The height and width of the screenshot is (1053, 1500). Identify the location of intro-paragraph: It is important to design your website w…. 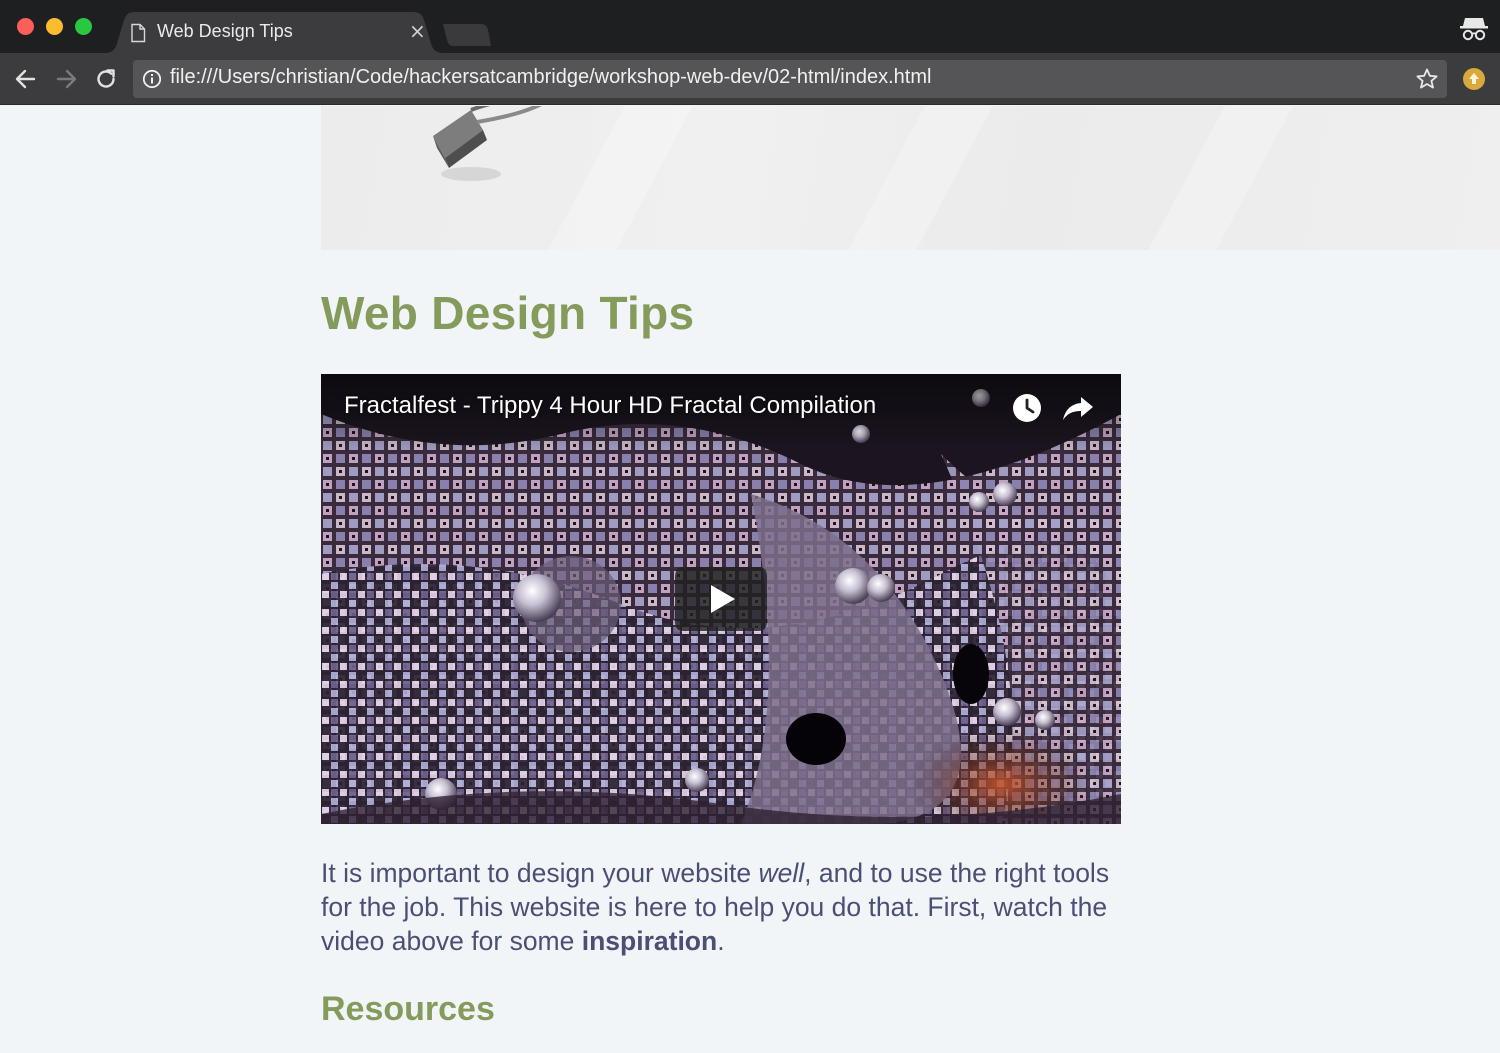
(715, 907).